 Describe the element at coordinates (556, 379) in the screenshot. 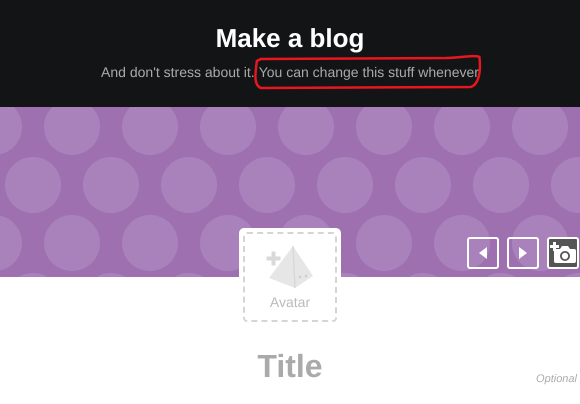

I see `optional-note: Optional` at that location.